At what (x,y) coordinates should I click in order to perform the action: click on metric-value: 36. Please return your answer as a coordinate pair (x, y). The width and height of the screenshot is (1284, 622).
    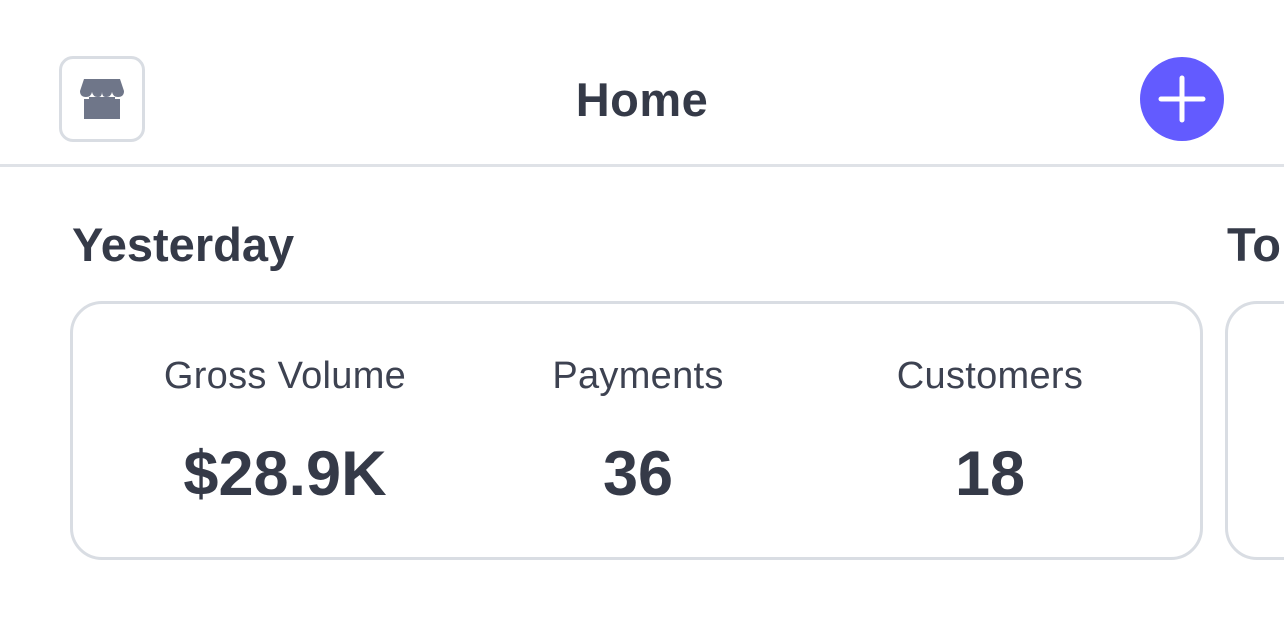
    Looking at the image, I should click on (638, 474).